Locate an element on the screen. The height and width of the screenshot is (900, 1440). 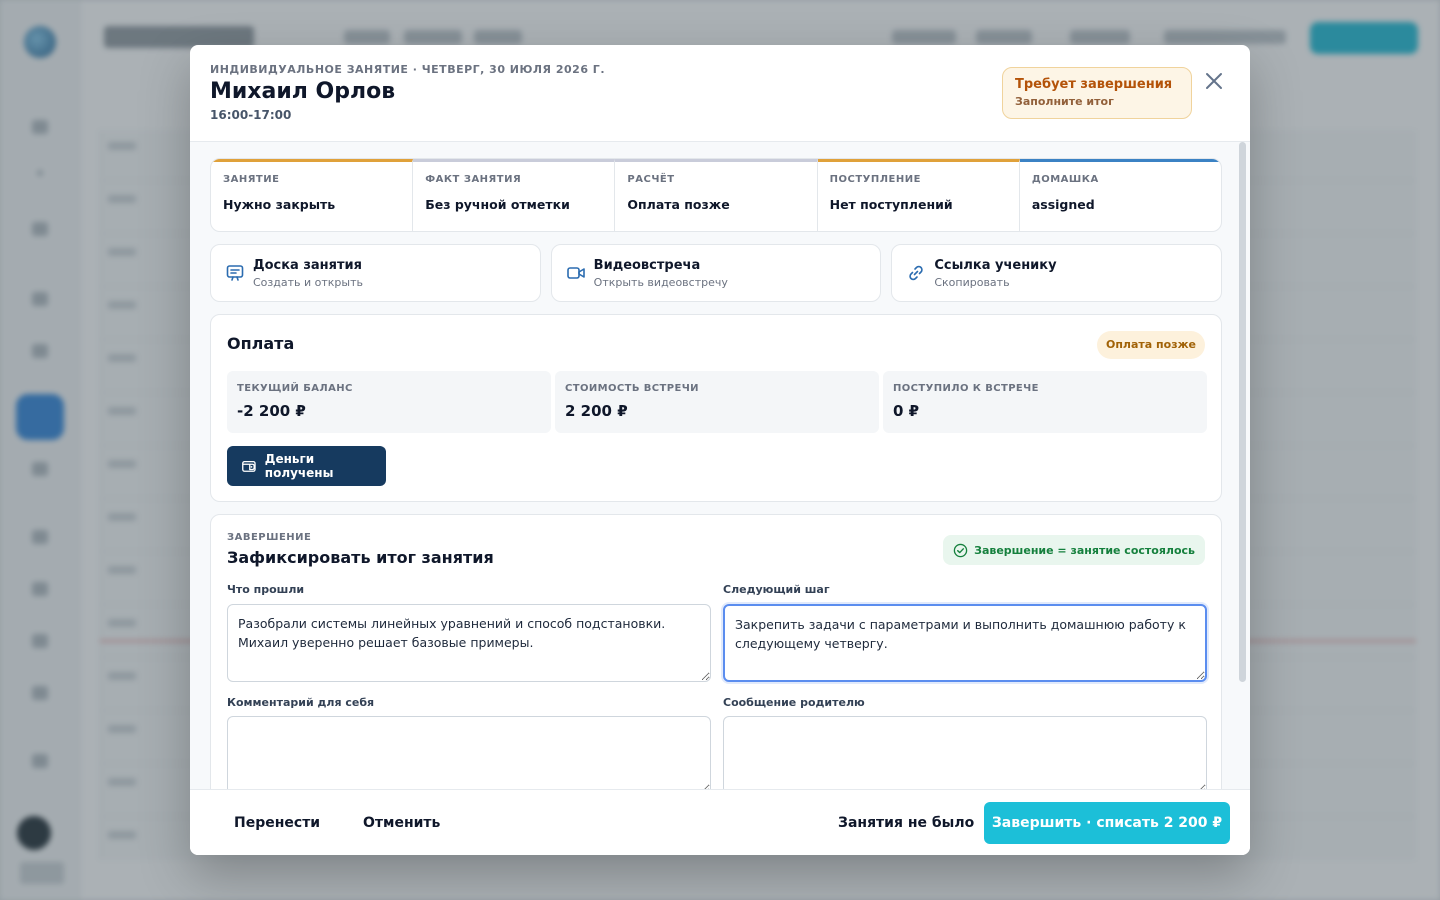
payment-status-badge: Оплата позже is located at coordinates (1150, 345).